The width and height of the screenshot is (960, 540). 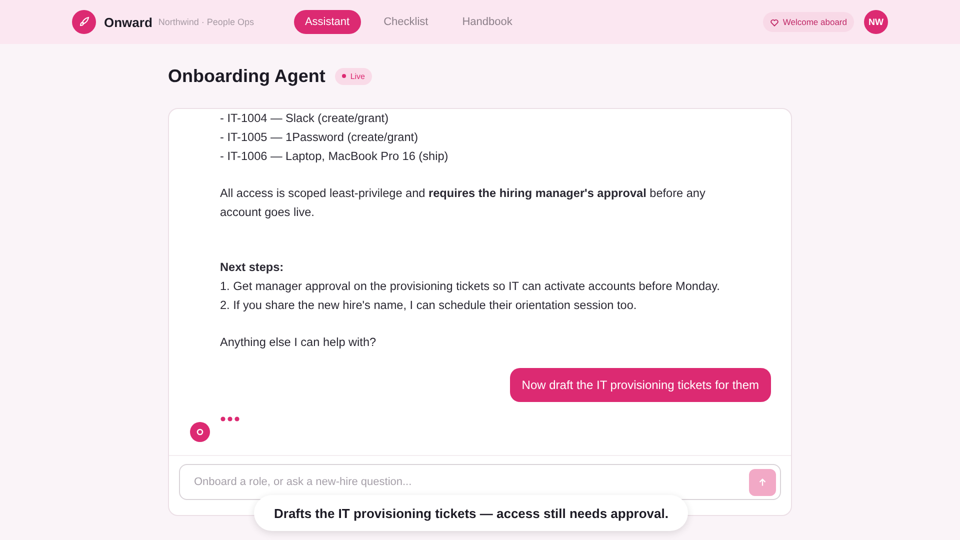 I want to click on heart-icon, so click(x=774, y=22).